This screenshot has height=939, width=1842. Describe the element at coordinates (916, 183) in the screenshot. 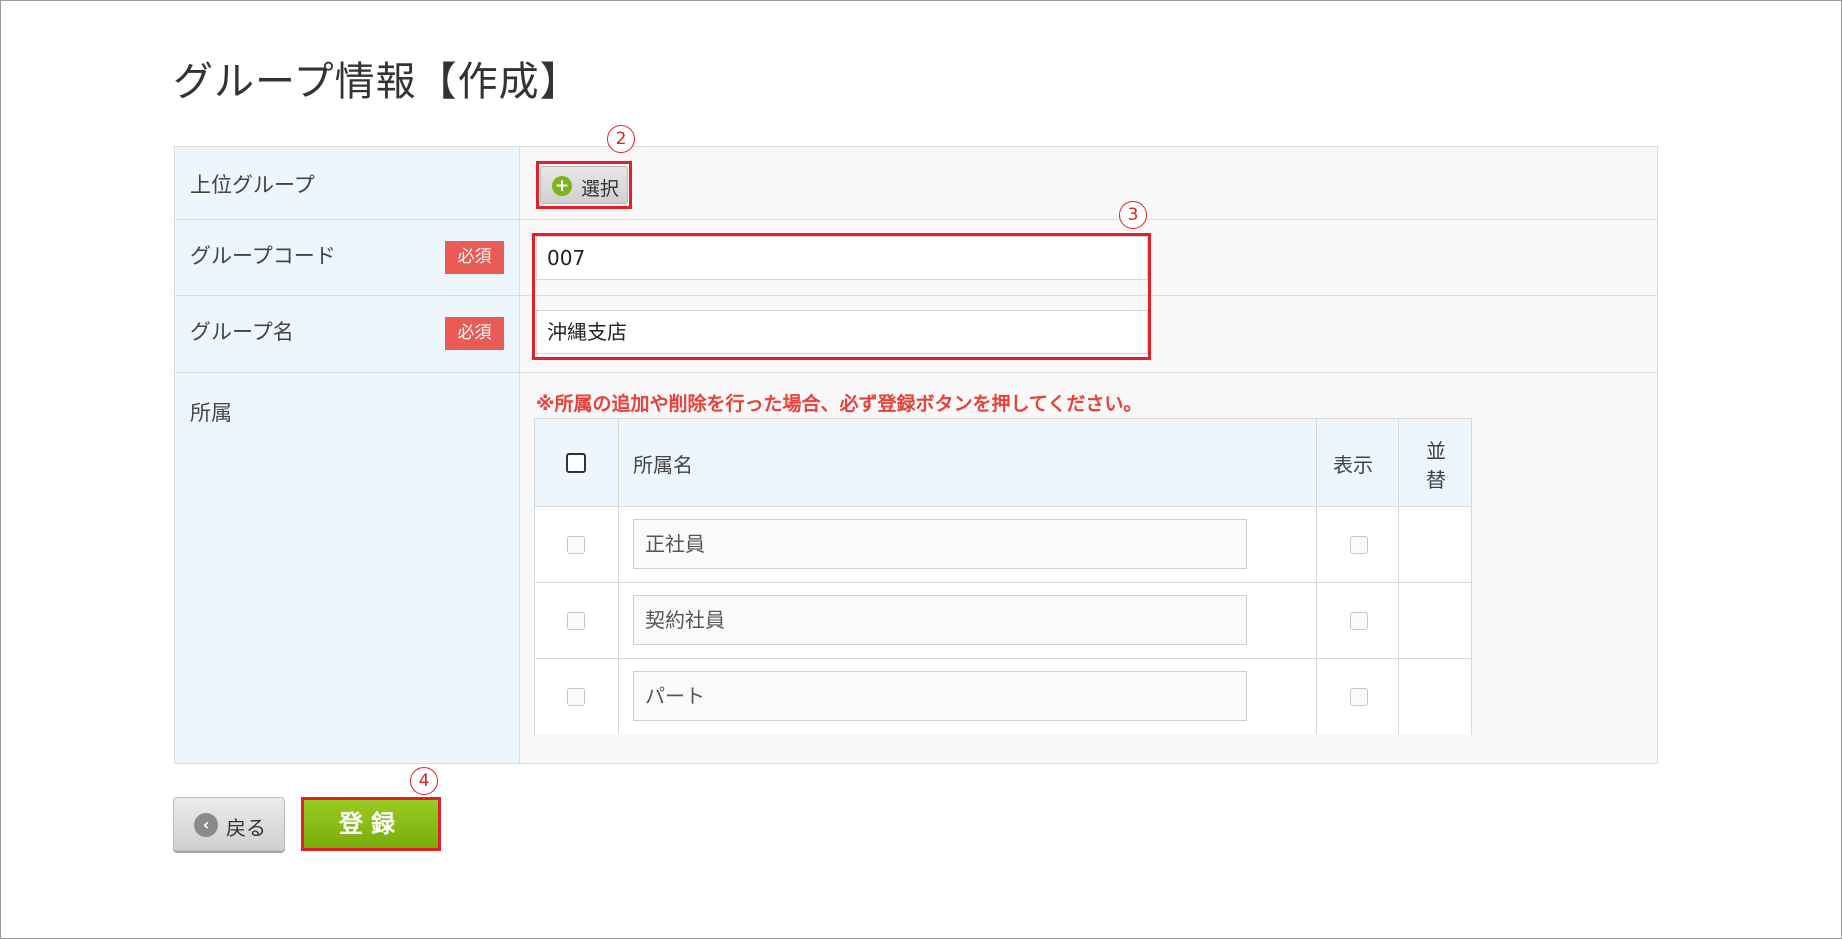

I see `parent-group-row: 上位グループ + 選択` at that location.